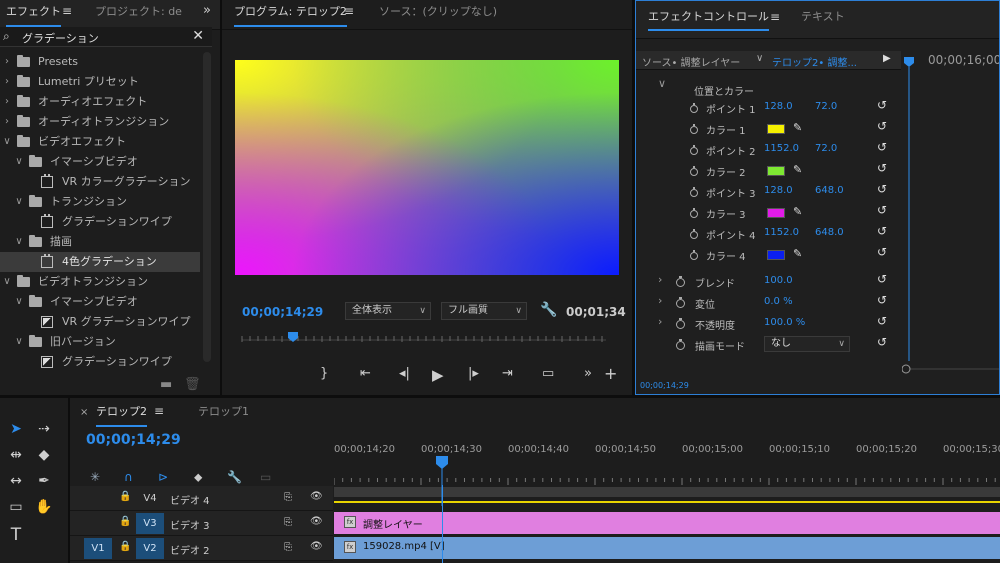 Image resolution: width=1000 pixels, height=563 pixels. Describe the element at coordinates (507, 373) in the screenshot. I see `go-to-out-button: ⇥` at that location.